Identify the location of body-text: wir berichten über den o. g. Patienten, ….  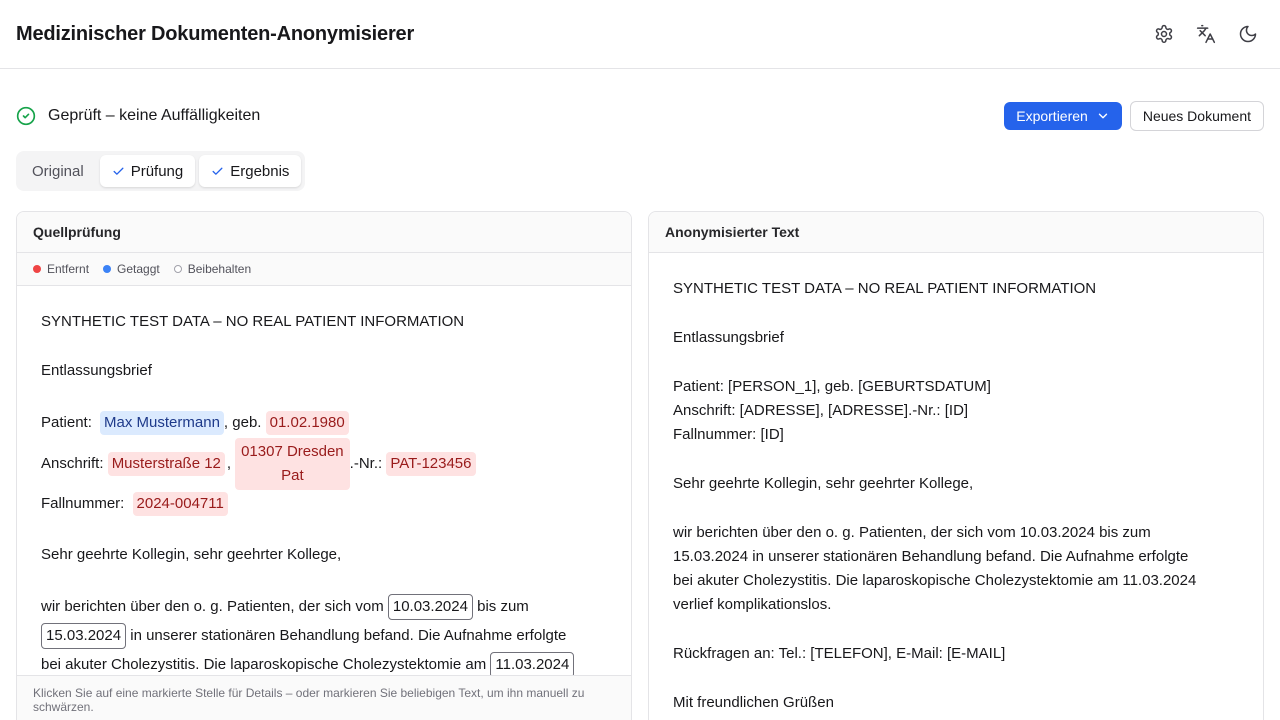
(214, 606).